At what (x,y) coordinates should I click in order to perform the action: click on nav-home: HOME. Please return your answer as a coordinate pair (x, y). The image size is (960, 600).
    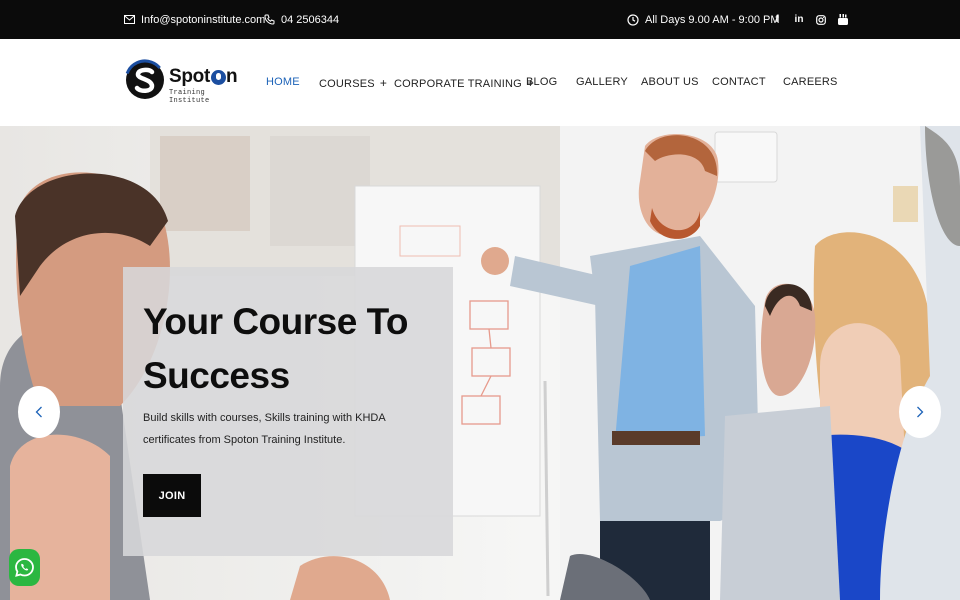
    Looking at the image, I should click on (283, 82).